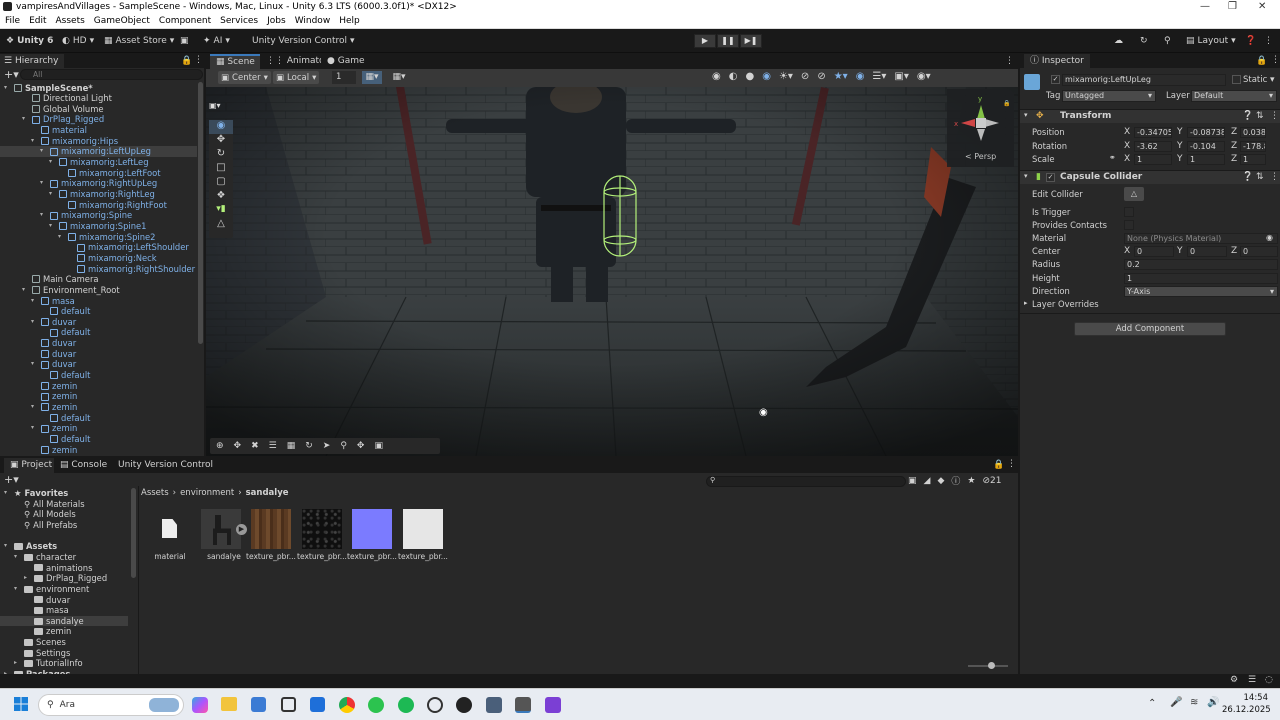 The height and width of the screenshot is (720, 1280). I want to click on asset-store-button: ▦ Asset Store ▾, so click(139, 41).